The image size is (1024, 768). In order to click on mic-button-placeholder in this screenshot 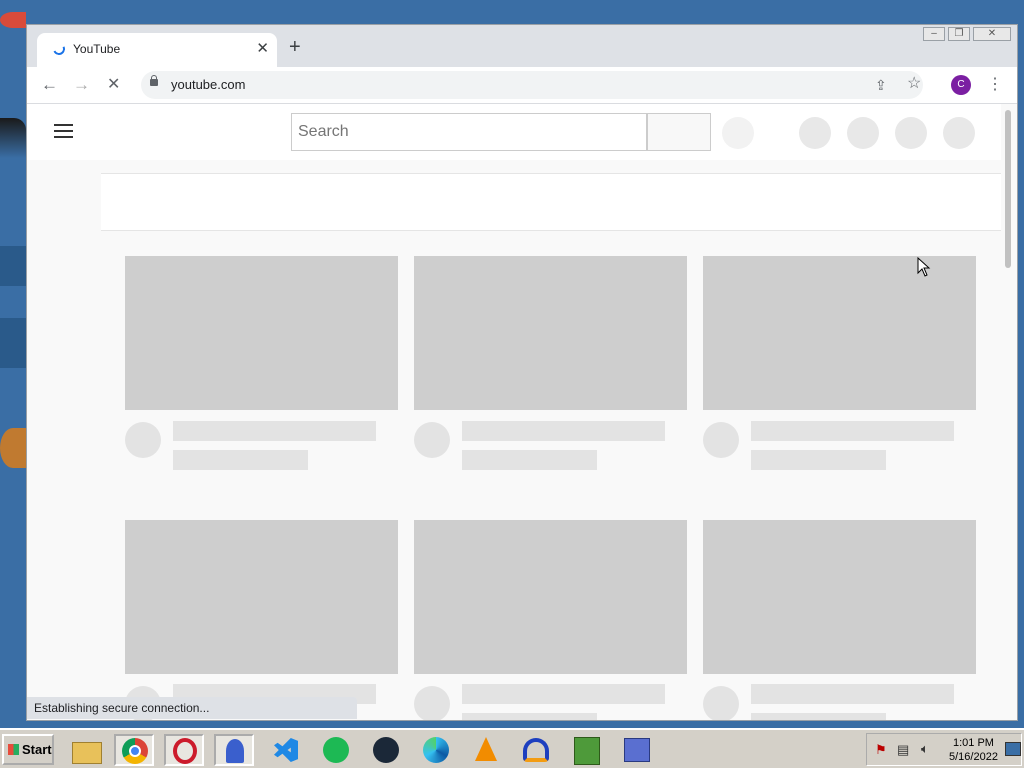, I will do `click(738, 133)`.